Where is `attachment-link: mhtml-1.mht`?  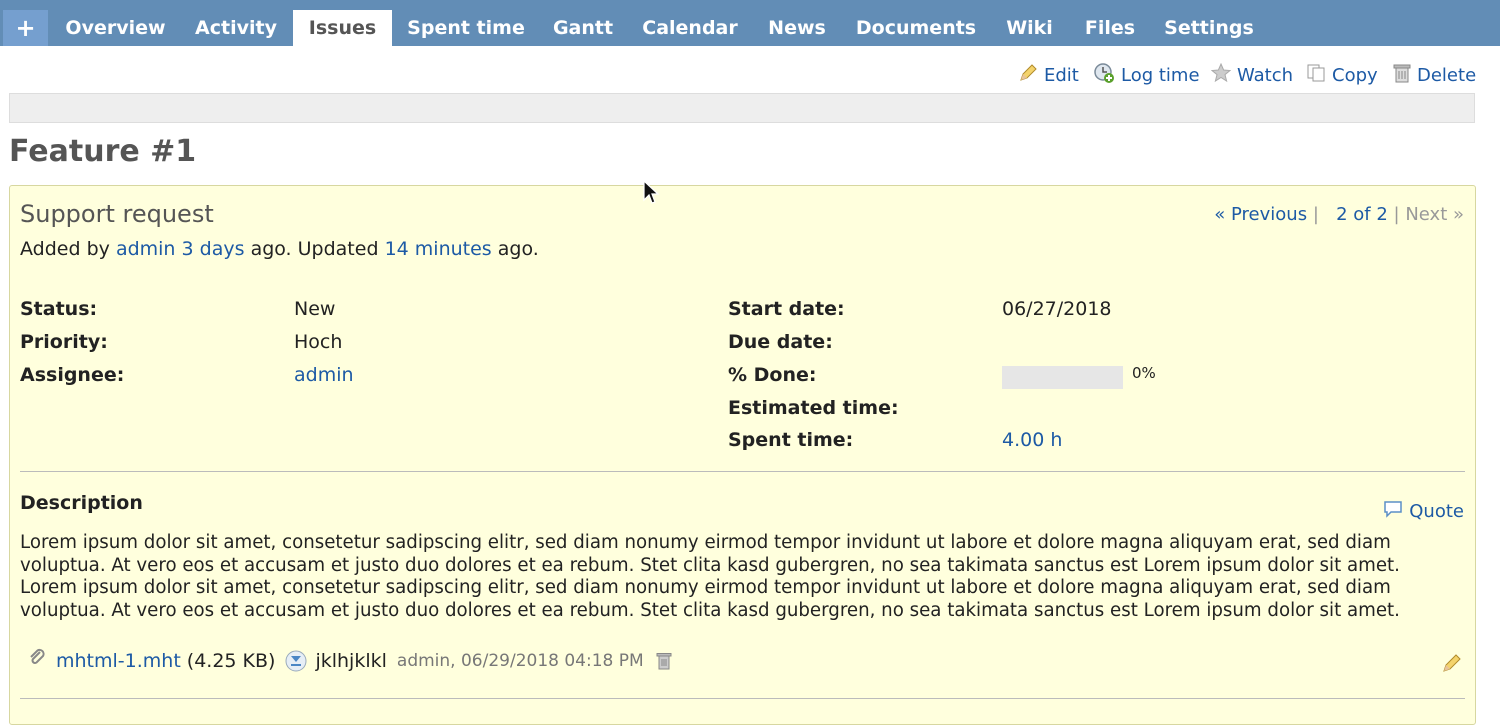 attachment-link: mhtml-1.mht is located at coordinates (118, 661).